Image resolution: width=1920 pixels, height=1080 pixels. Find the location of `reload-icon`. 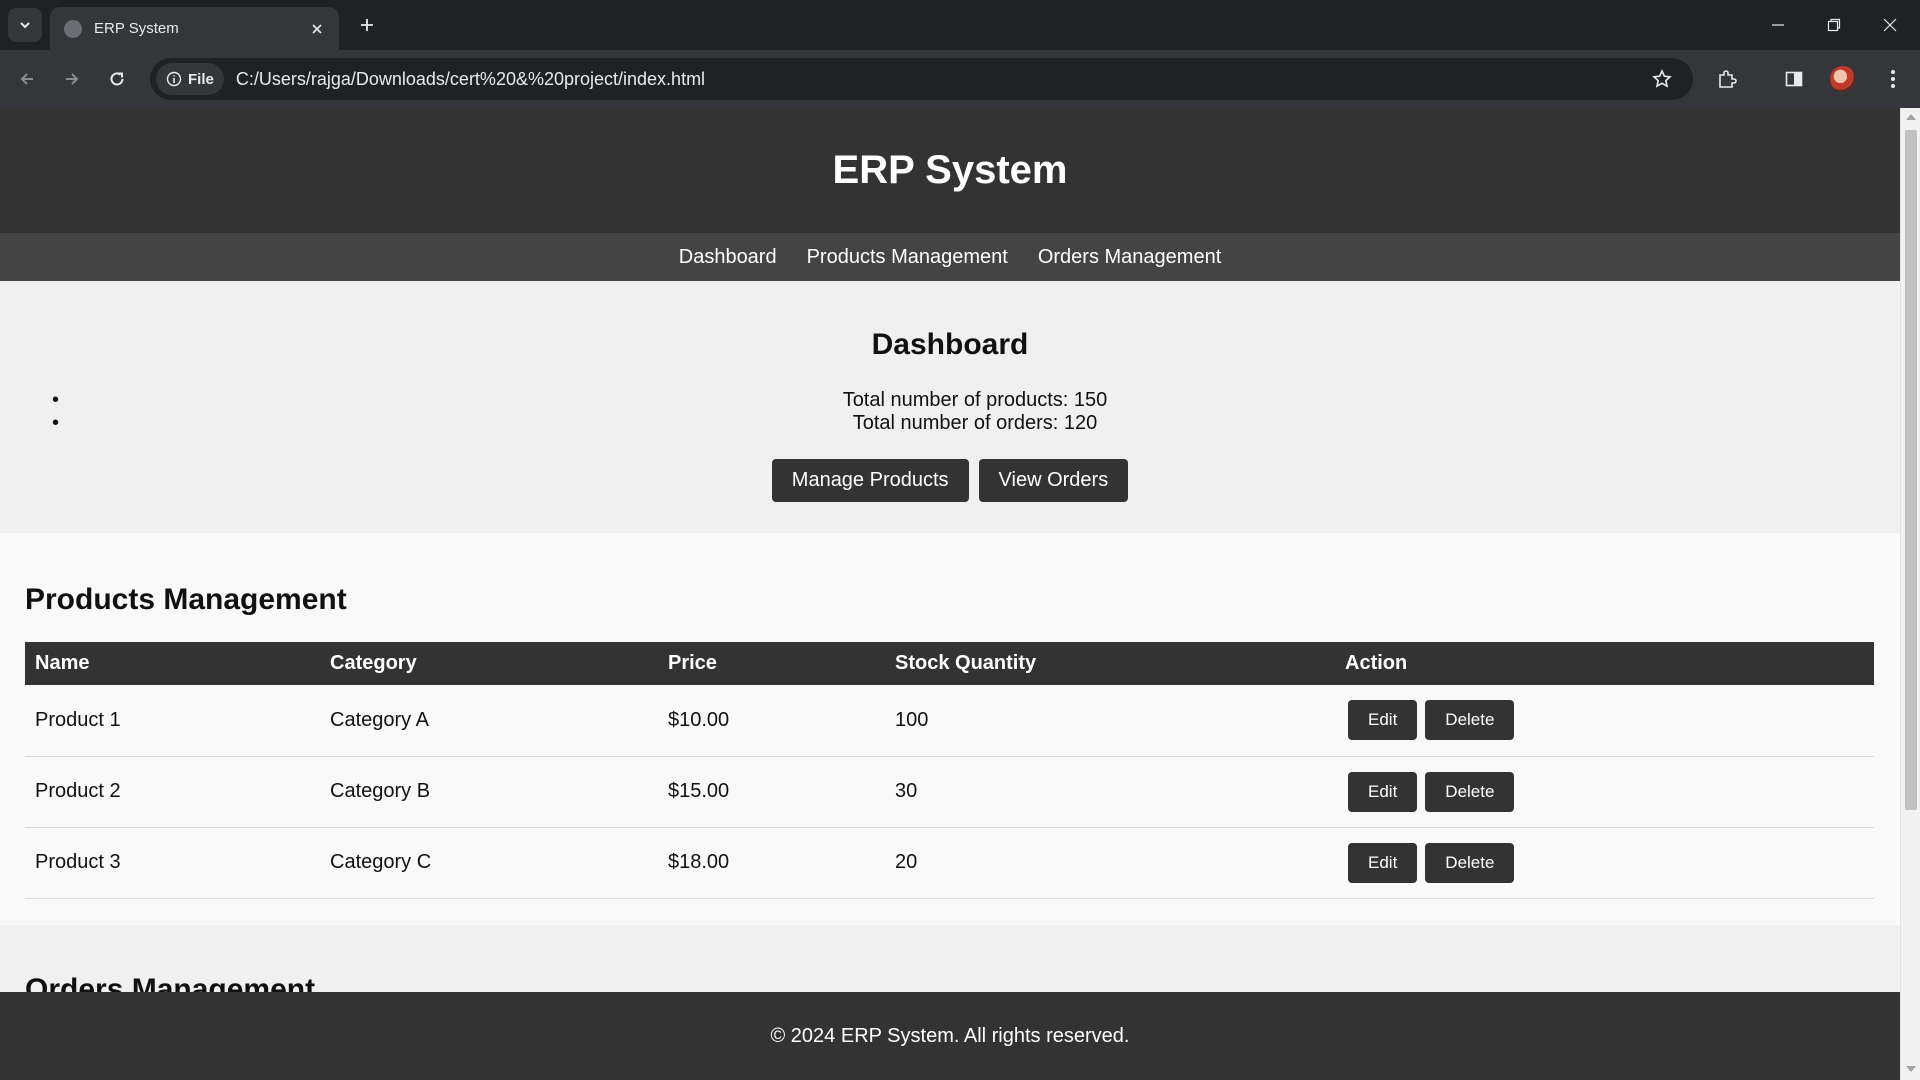

reload-icon is located at coordinates (117, 79).